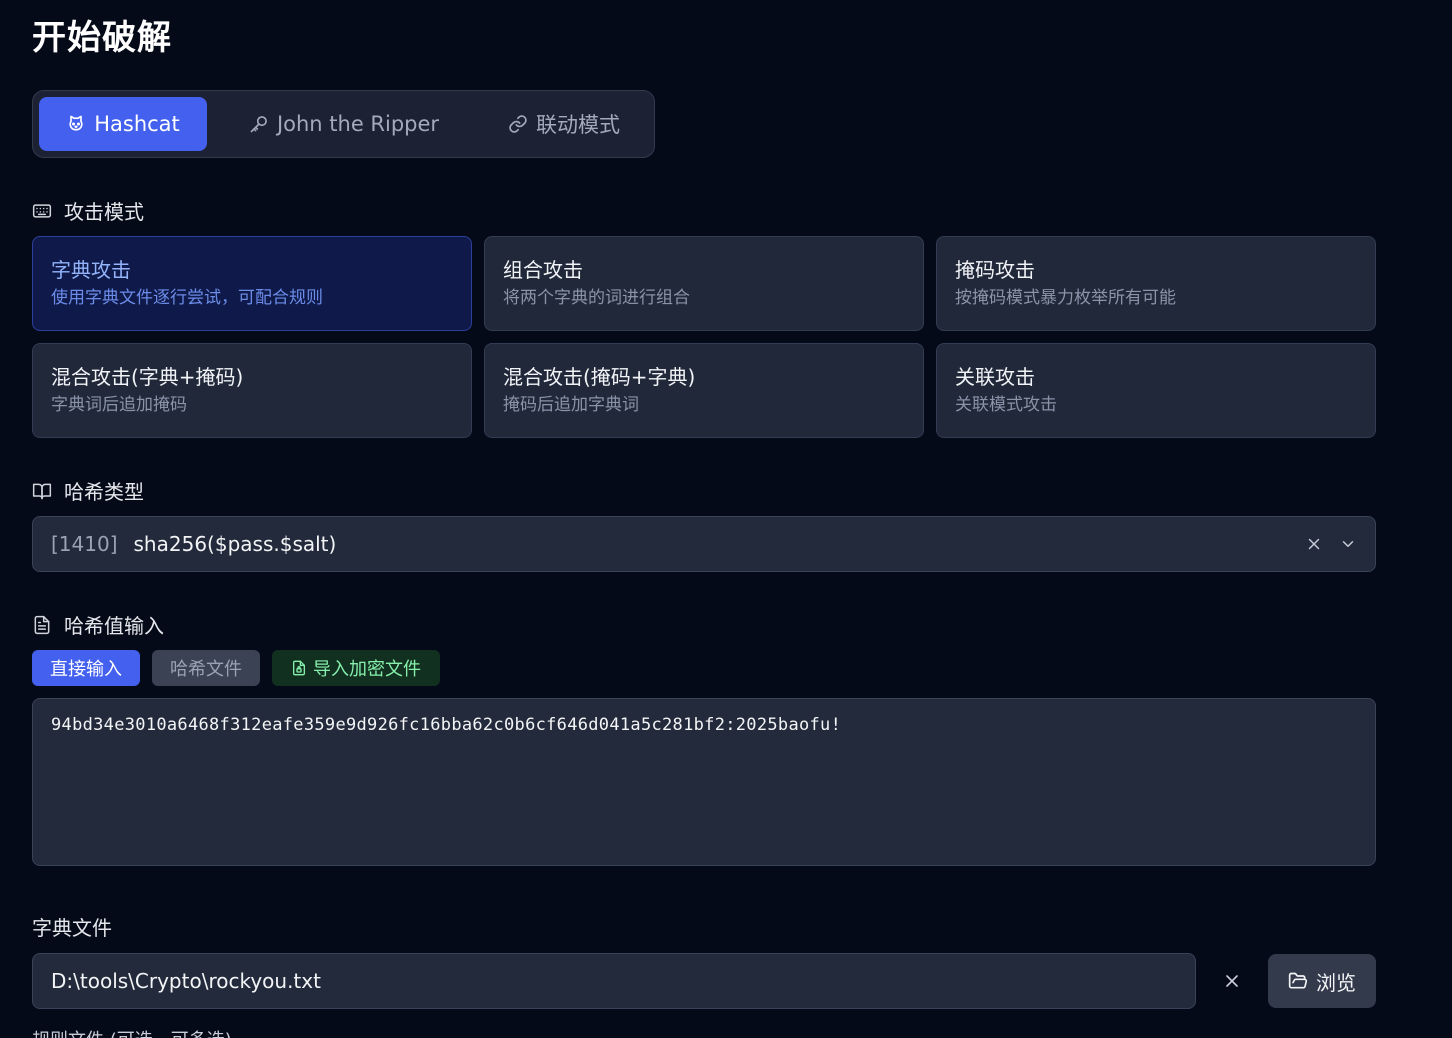 The width and height of the screenshot is (1452, 1038). I want to click on tab-linked-mode: 联动模式, so click(564, 124).